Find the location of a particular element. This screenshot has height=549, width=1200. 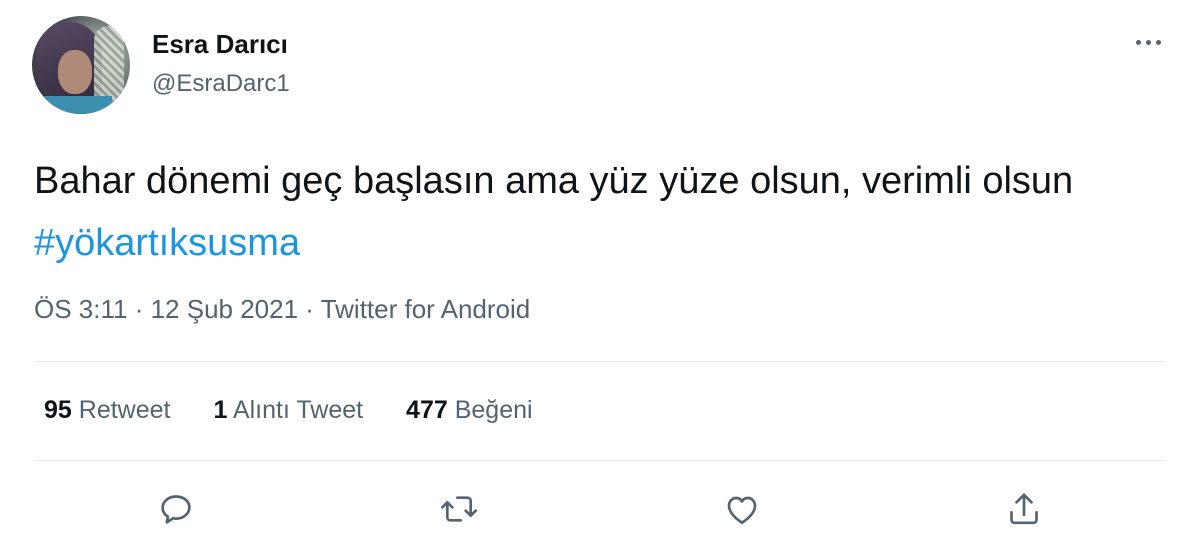

retweets-label: Retweet is located at coordinates (124, 410).